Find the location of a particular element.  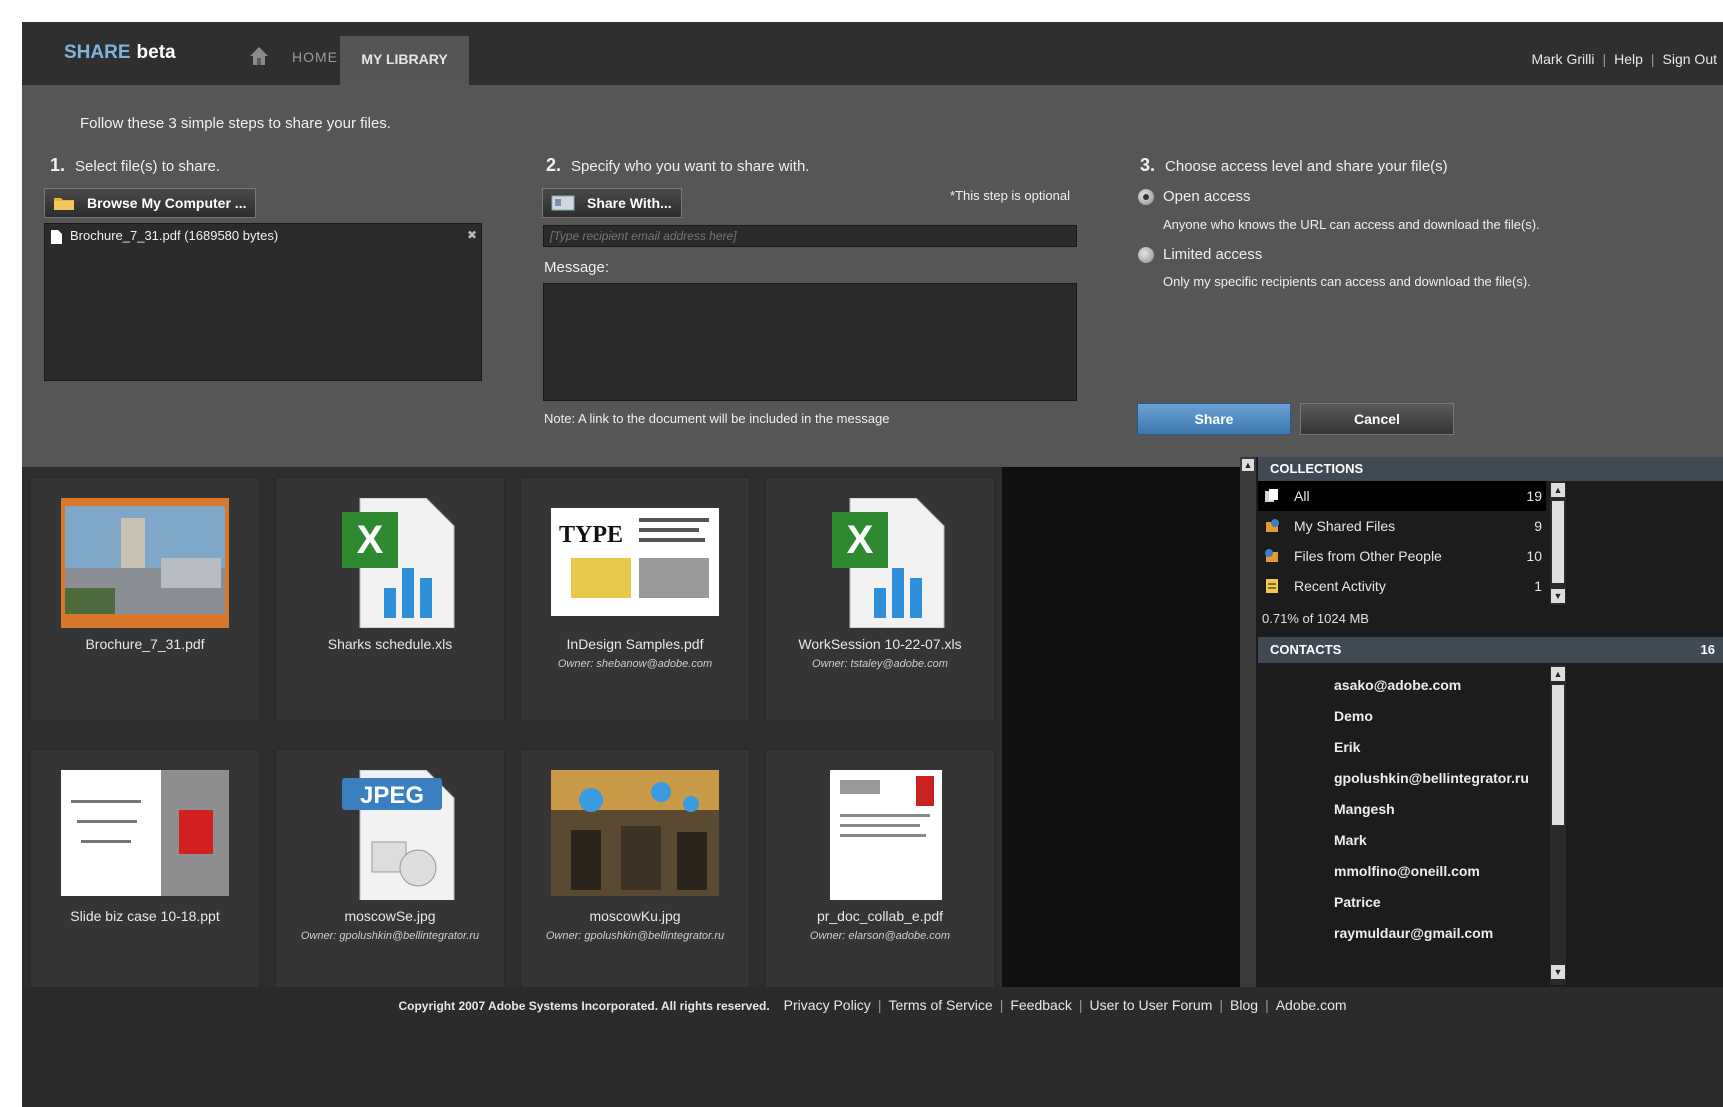

file-name: InDesign Samples.pdf is located at coordinates (635, 644).